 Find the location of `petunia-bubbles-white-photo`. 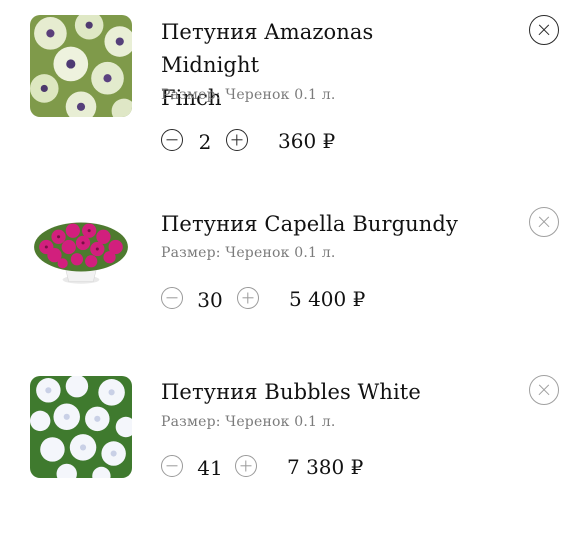

petunia-bubbles-white-photo is located at coordinates (81, 427).